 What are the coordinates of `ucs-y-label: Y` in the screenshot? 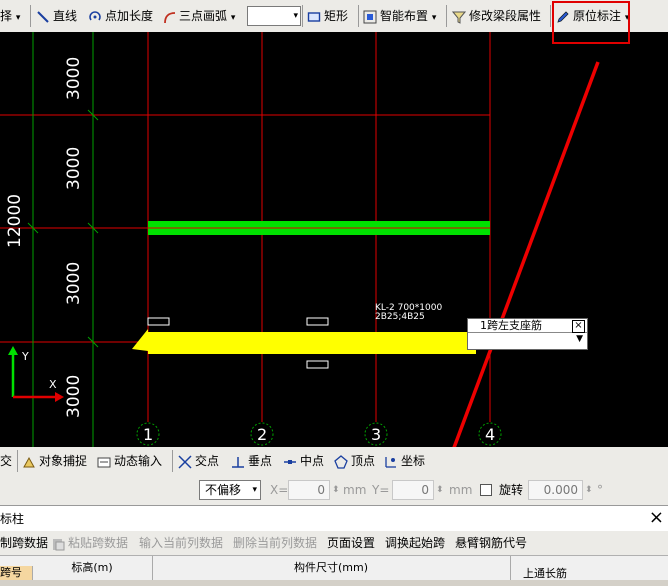 It's located at (25, 356).